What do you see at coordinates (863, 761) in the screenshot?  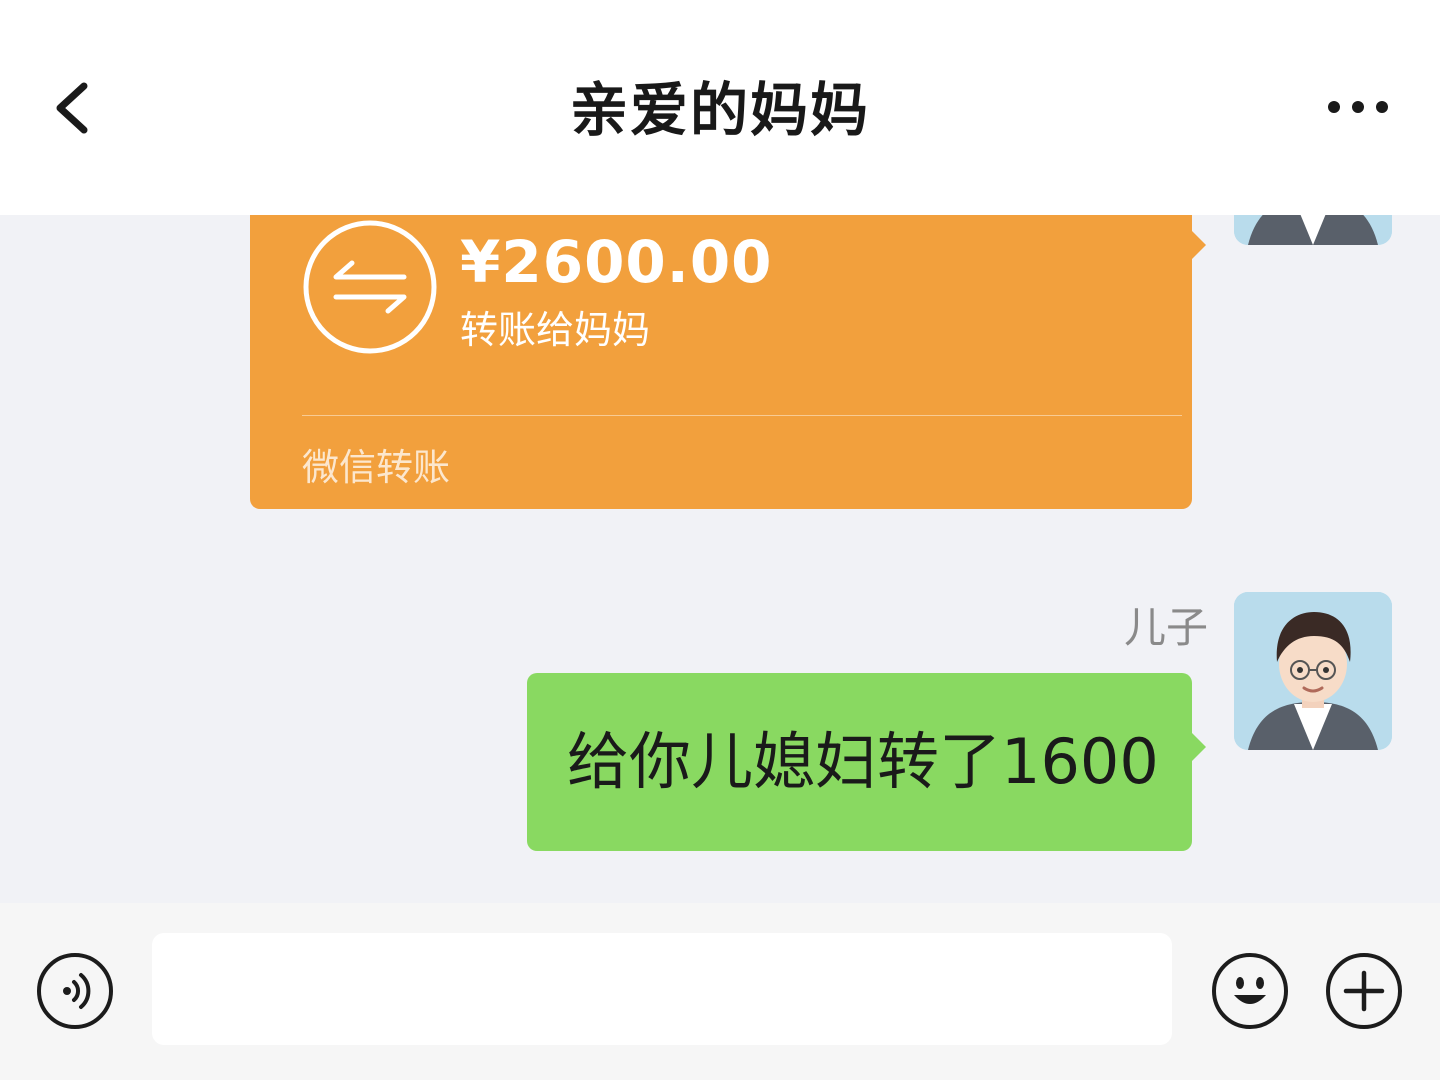 I see `message-text: 给你儿媳妇转了1600` at bounding box center [863, 761].